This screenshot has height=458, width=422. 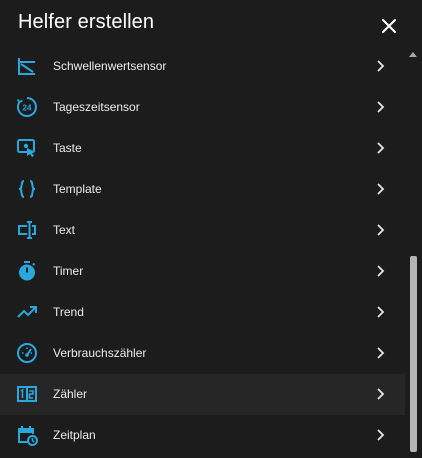 I want to click on item-label: Taste, so click(x=67, y=148).